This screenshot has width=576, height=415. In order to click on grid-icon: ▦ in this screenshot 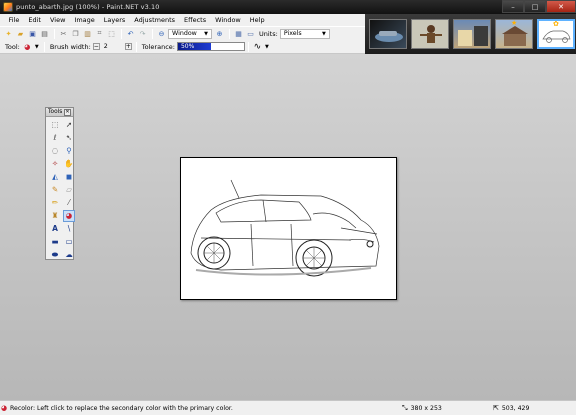, I will do `click(238, 33)`.